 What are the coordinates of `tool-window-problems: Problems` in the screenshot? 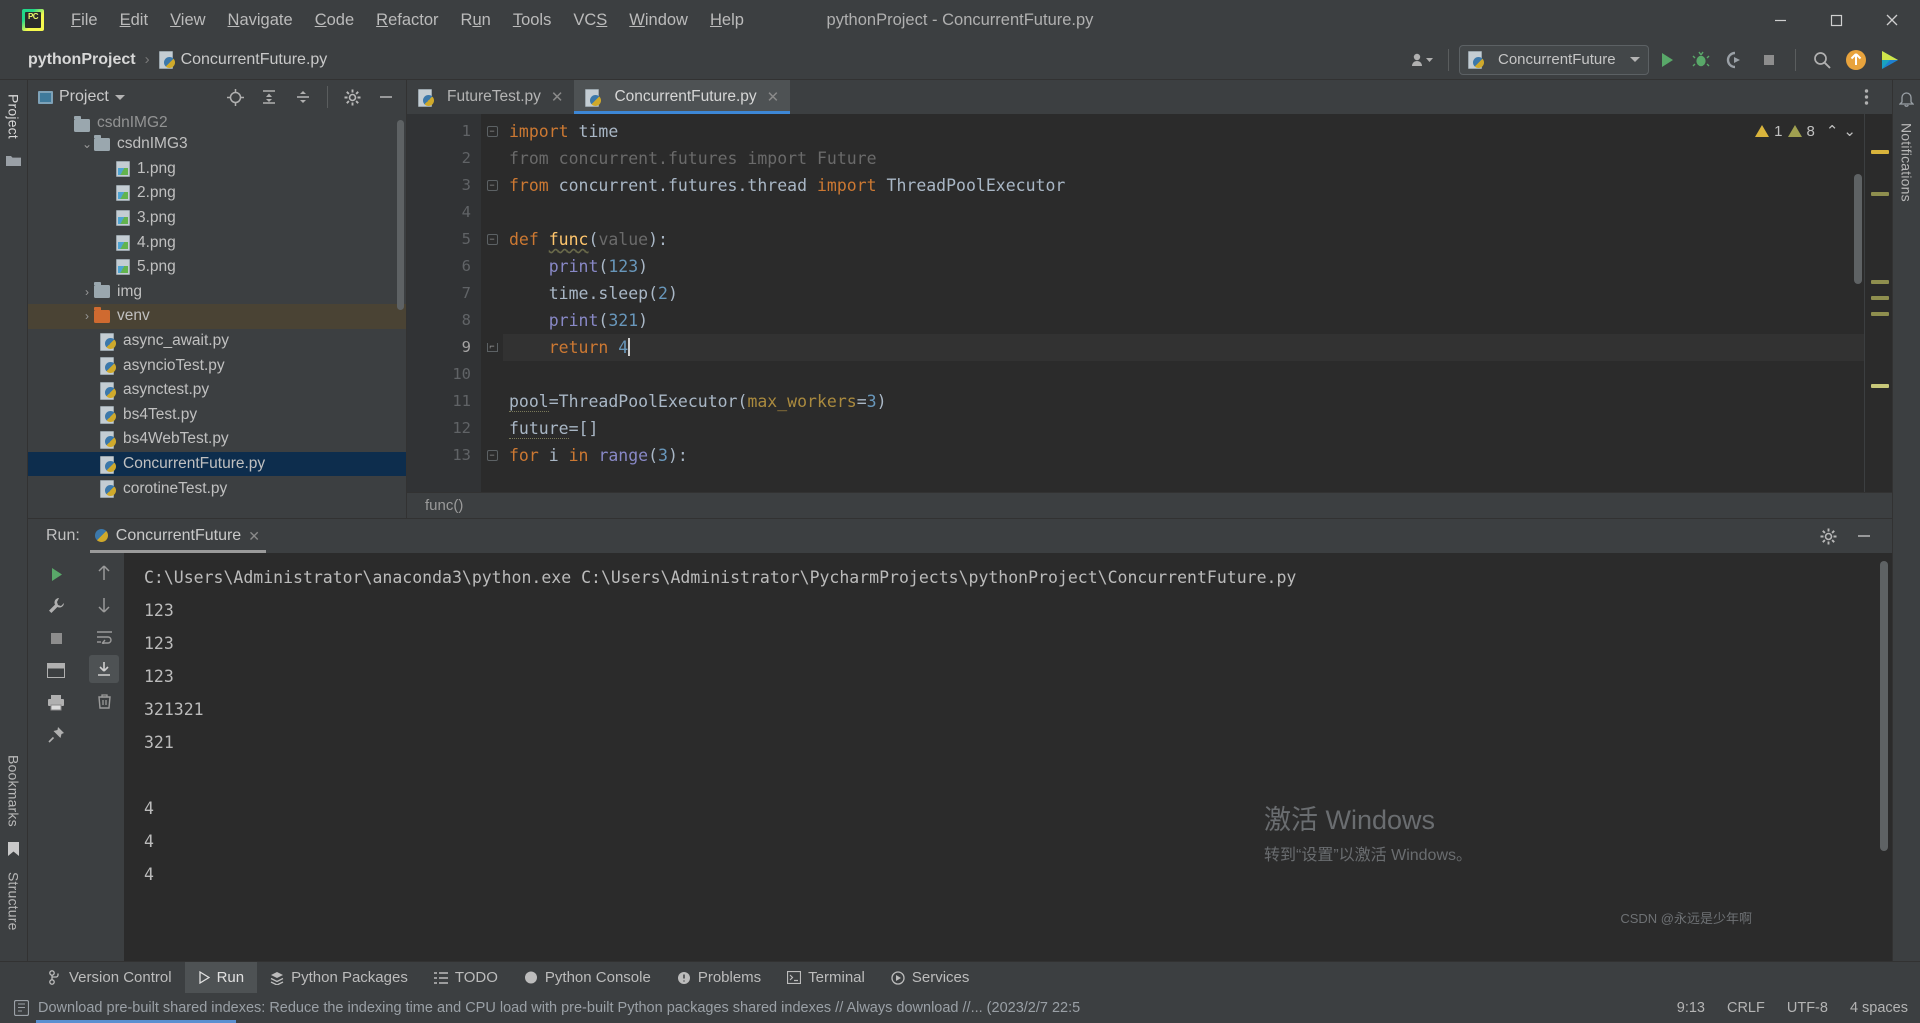 It's located at (719, 977).